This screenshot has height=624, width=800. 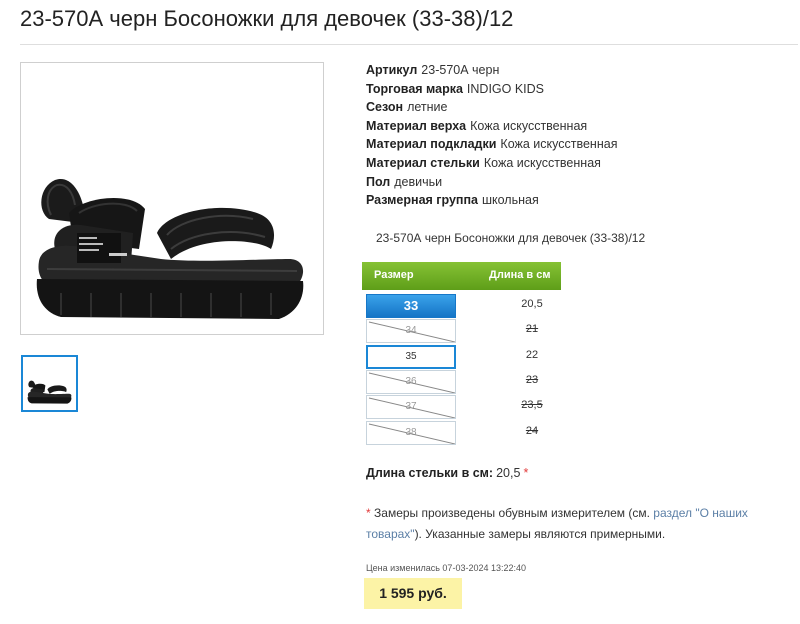 What do you see at coordinates (466, 306) in the screenshot?
I see `size-row: 33 20,5` at bounding box center [466, 306].